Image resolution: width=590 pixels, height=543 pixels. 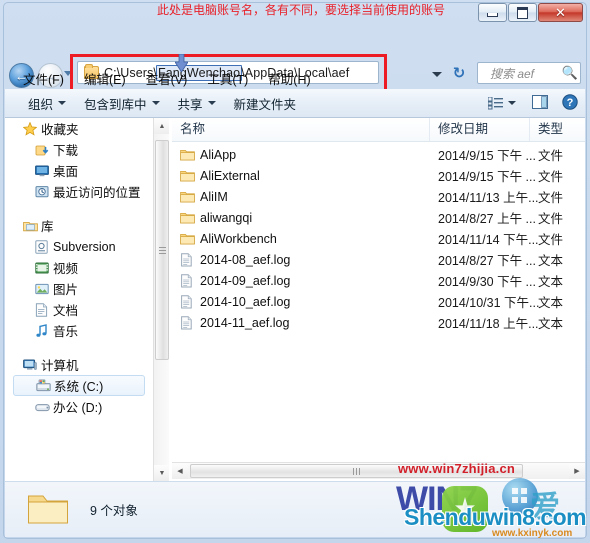 I want to click on minimize-icon, so click(x=492, y=15).